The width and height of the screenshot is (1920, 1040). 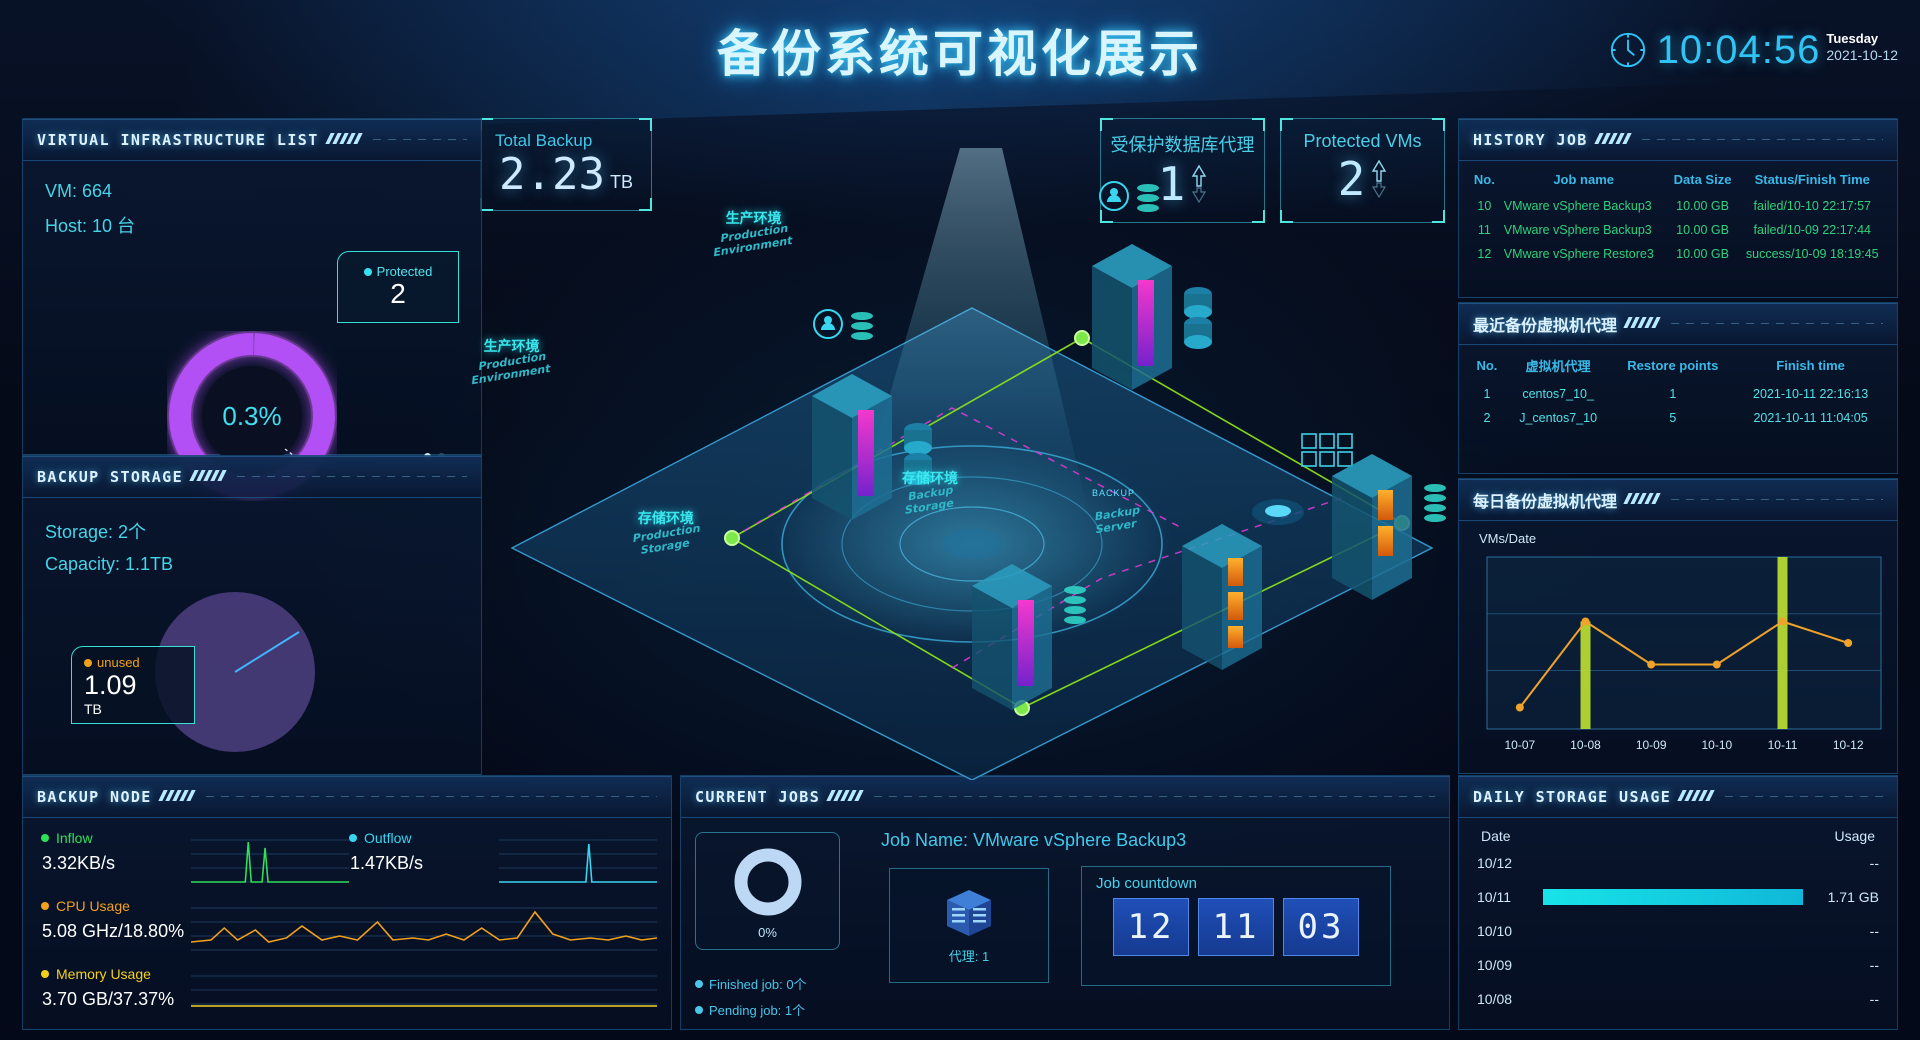 I want to click on usage-row: 10/10 --, so click(x=1678, y=931).